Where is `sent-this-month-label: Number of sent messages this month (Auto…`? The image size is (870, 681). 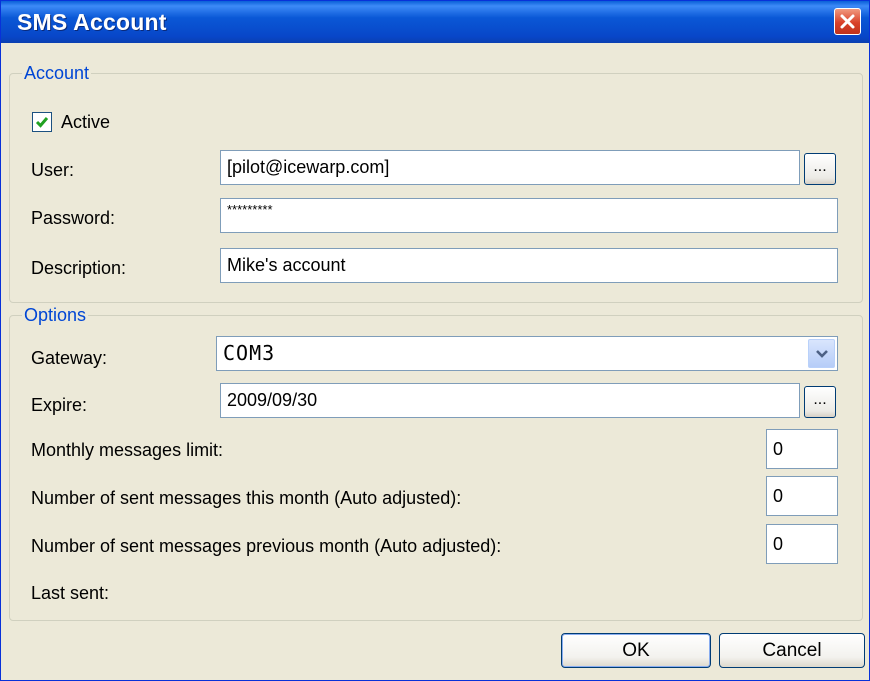
sent-this-month-label: Number of sent messages this month (Auto… is located at coordinates (246, 498).